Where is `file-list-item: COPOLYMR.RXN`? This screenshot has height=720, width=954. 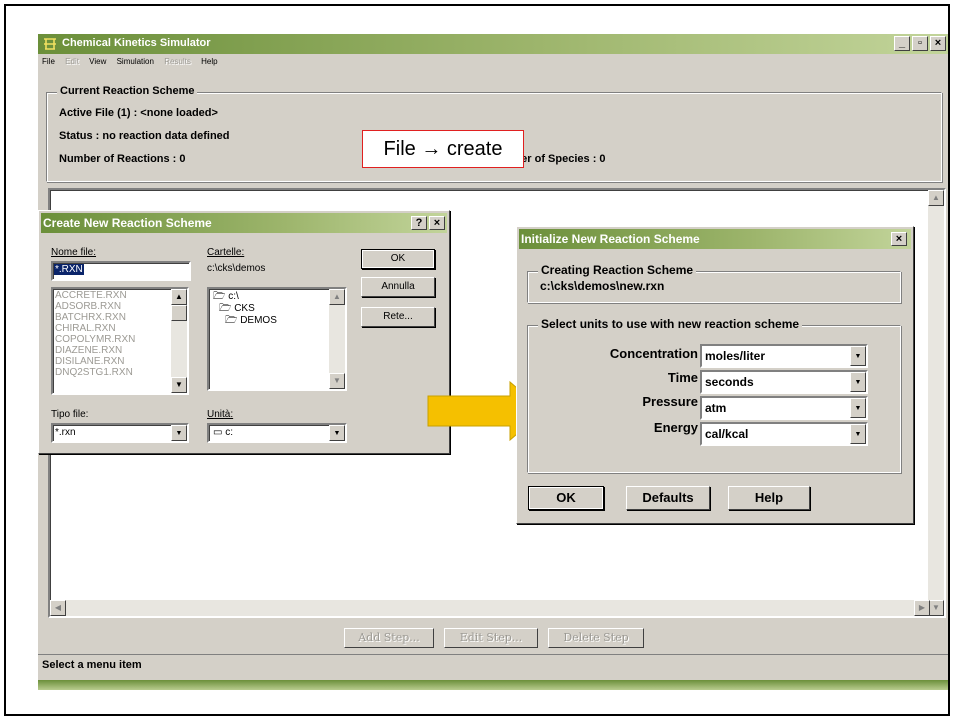
file-list-item: COPOLYMR.RXN is located at coordinates (108, 339).